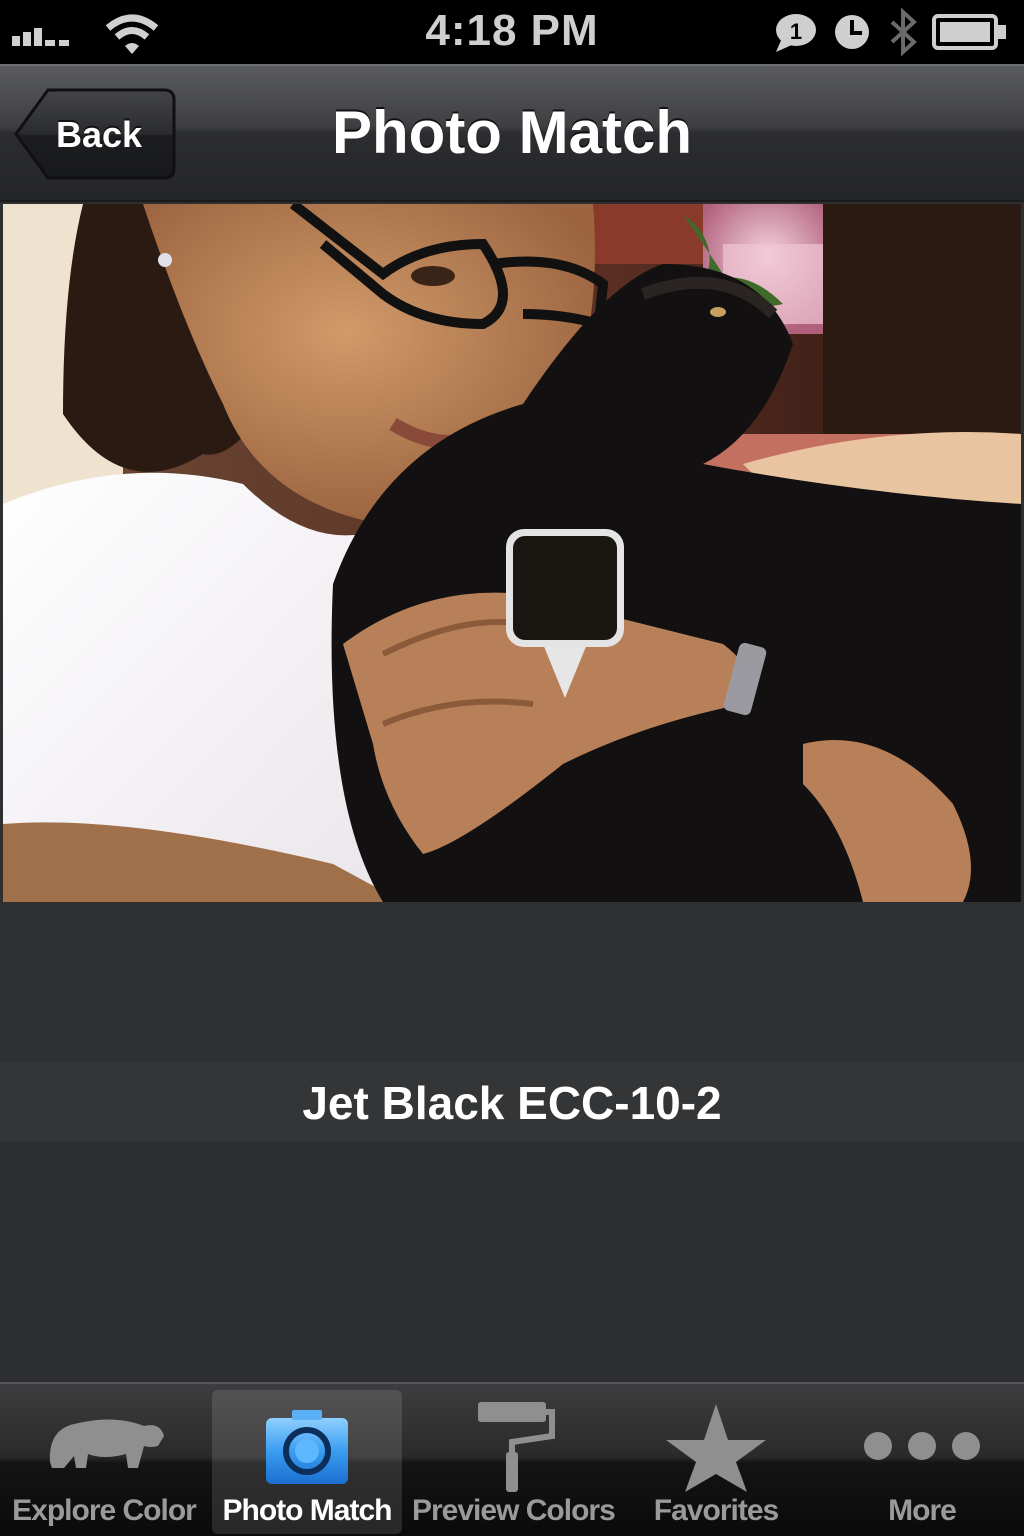  I want to click on notification-icon: 1, so click(796, 33).